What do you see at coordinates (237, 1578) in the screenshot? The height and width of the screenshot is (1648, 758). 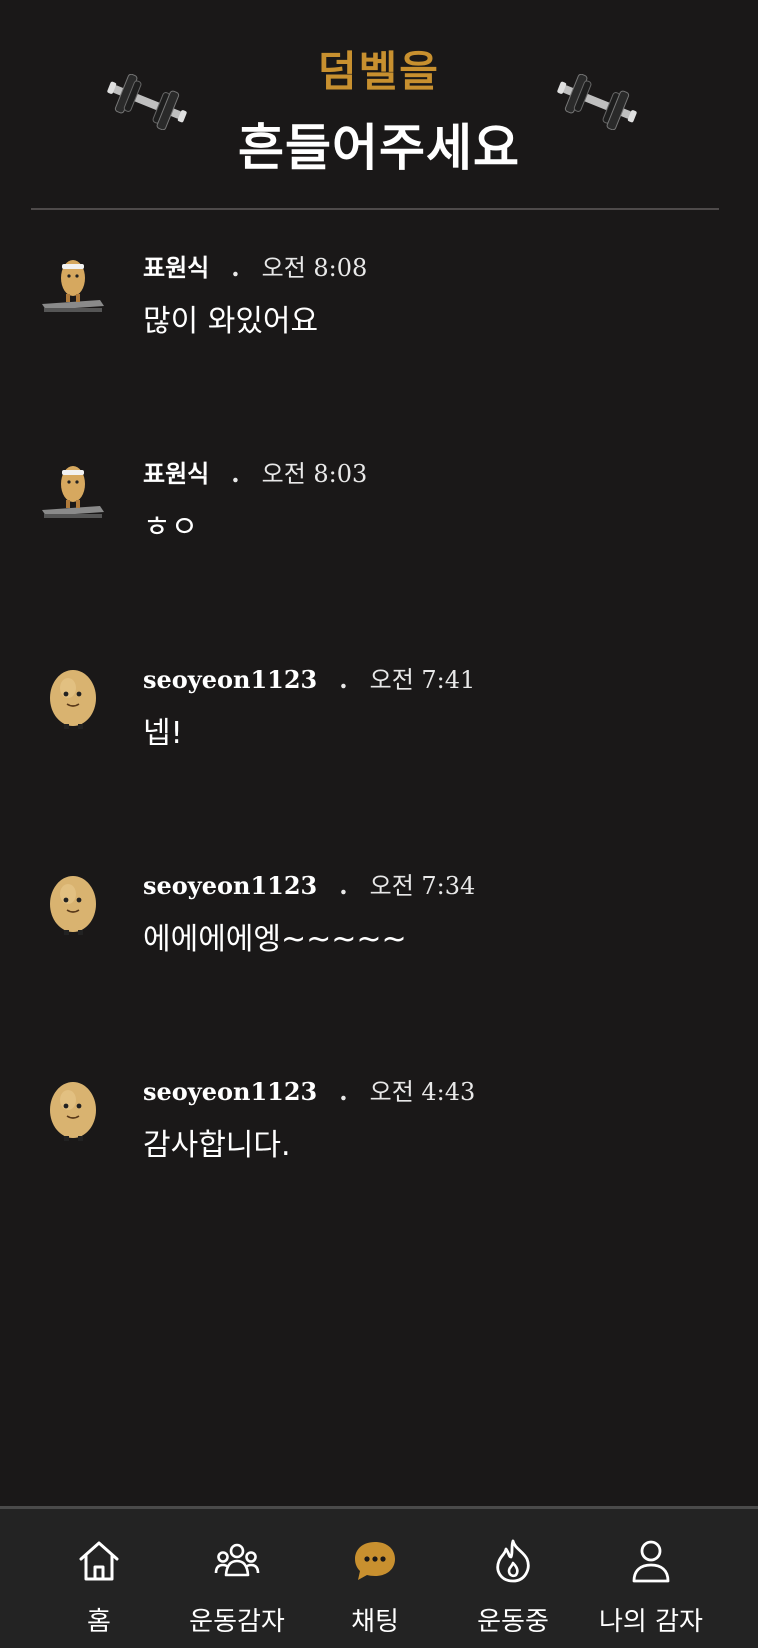 I see `nav-item-group: 운동감자` at bounding box center [237, 1578].